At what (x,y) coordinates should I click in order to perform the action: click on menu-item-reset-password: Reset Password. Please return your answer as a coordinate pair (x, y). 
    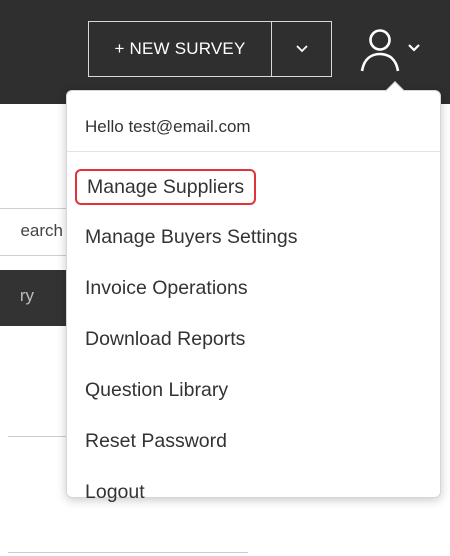
    Looking at the image, I should click on (156, 441).